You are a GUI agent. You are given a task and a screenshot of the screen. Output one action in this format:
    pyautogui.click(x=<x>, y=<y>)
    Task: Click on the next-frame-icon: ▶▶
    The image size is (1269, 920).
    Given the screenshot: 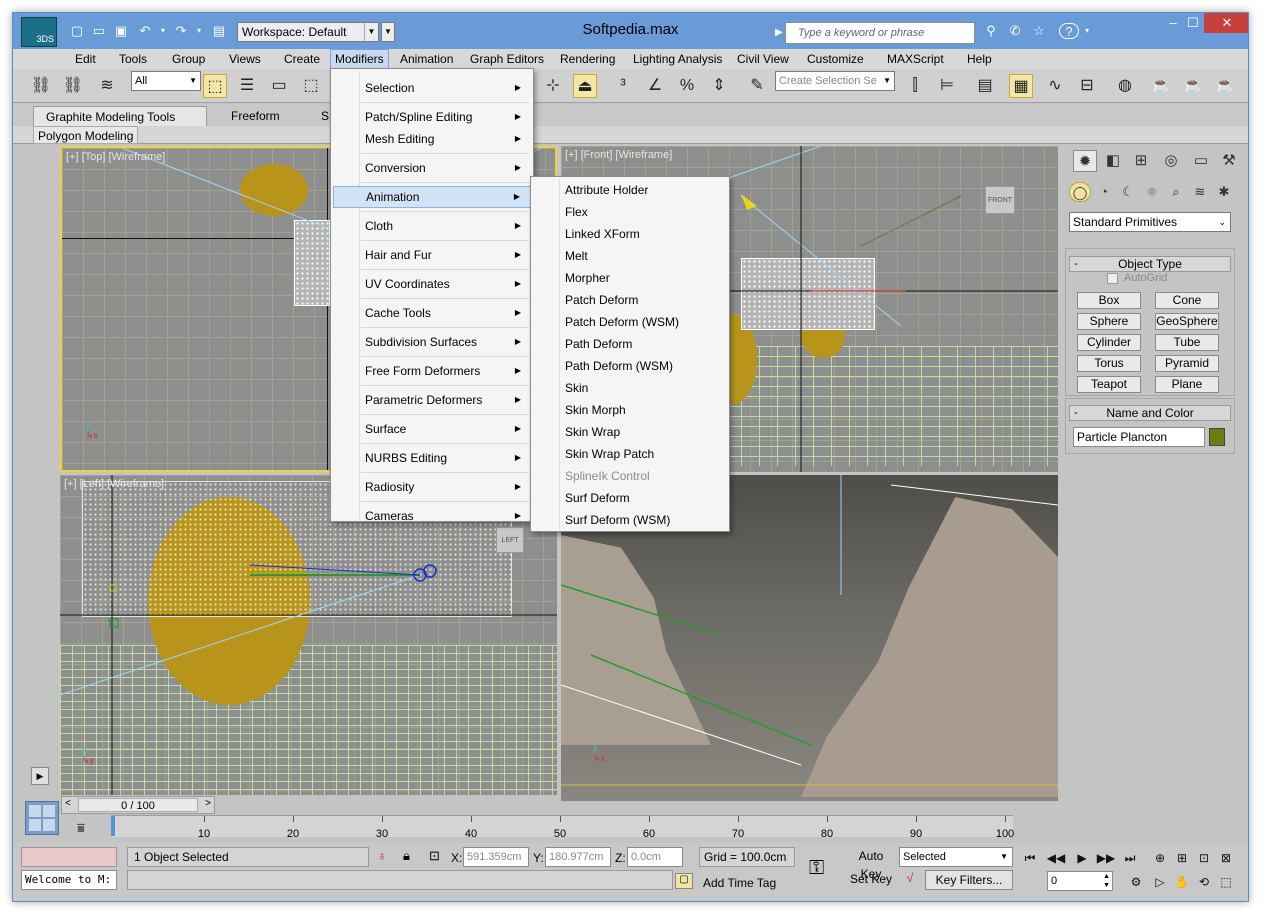 What is the action you would take?
    pyautogui.click(x=1106, y=858)
    